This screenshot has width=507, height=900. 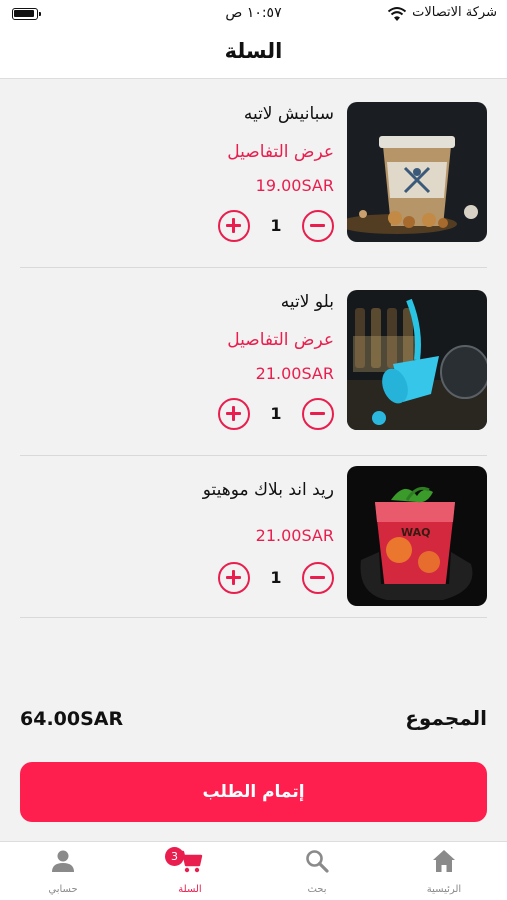 I want to click on product-image-spanish-latte, so click(x=417, y=172).